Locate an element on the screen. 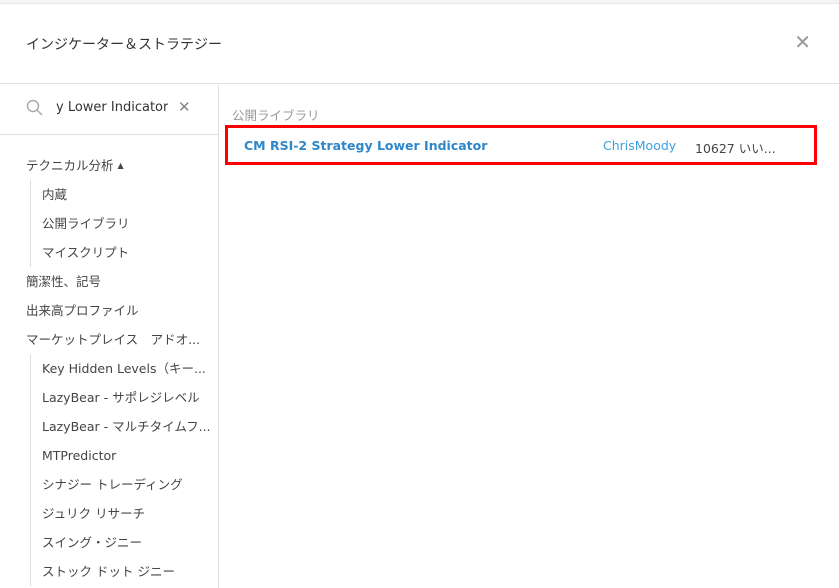  clear-icon: ✕ is located at coordinates (184, 107).